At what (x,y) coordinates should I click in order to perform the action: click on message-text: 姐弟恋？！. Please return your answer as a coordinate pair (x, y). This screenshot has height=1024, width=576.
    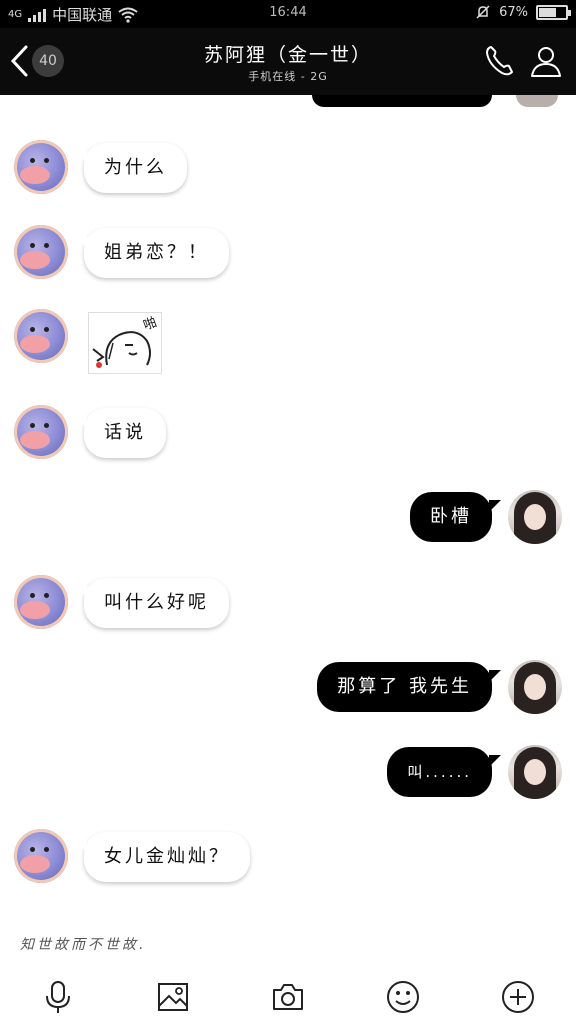
    Looking at the image, I should click on (156, 252).